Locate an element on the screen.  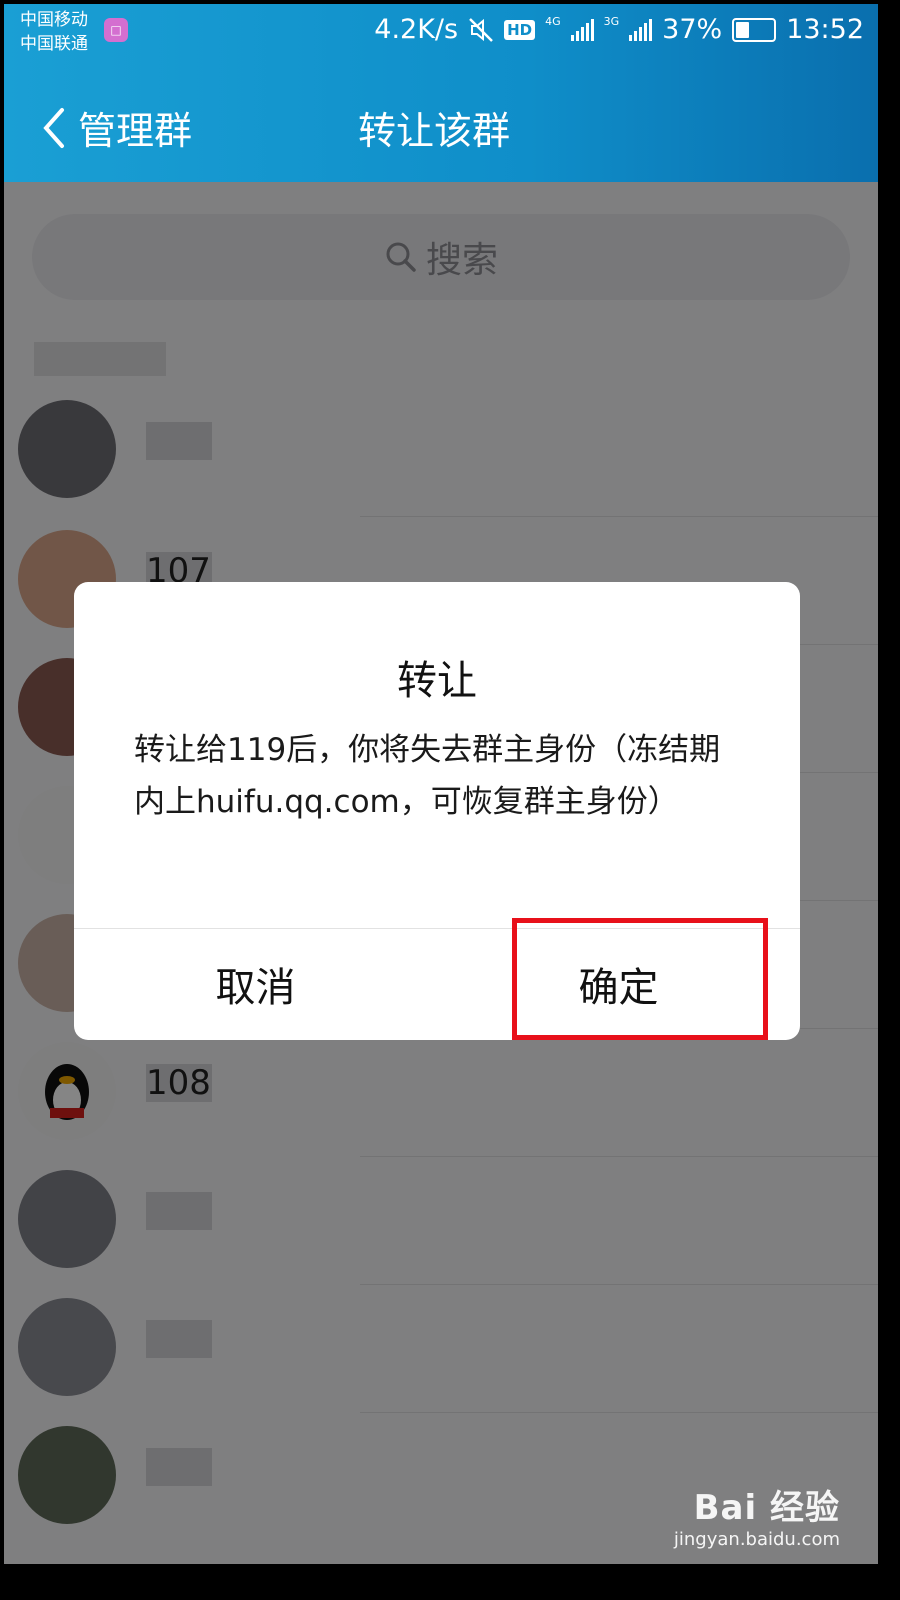
battery-percent: 37% is located at coordinates (692, 29).